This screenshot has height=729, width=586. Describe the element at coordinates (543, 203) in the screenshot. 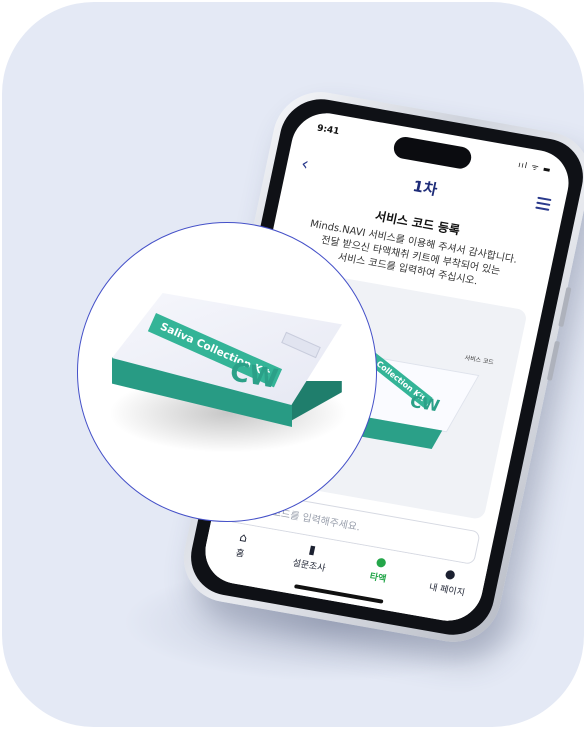

I see `hamburger-menu-icon` at that location.